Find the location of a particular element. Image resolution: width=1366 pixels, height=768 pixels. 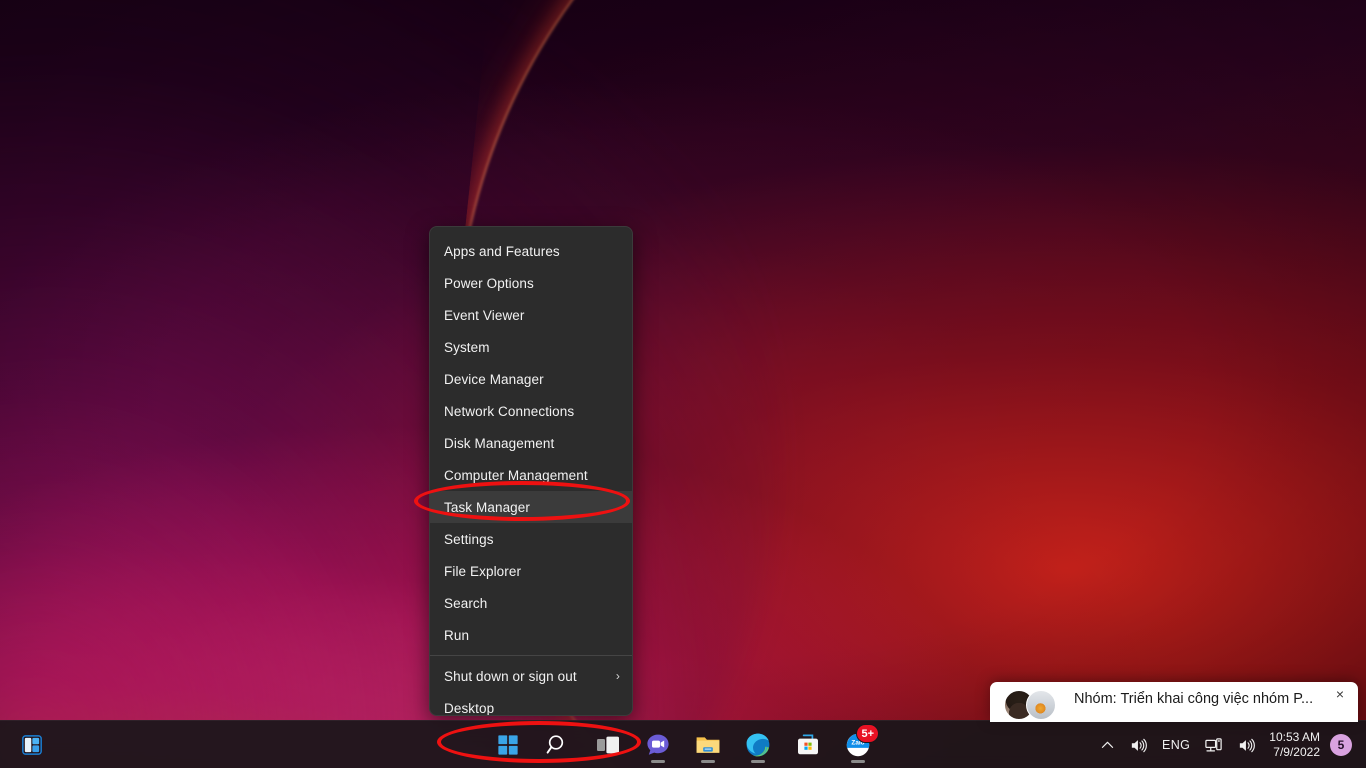

menu-item-label: Run is located at coordinates (457, 635).